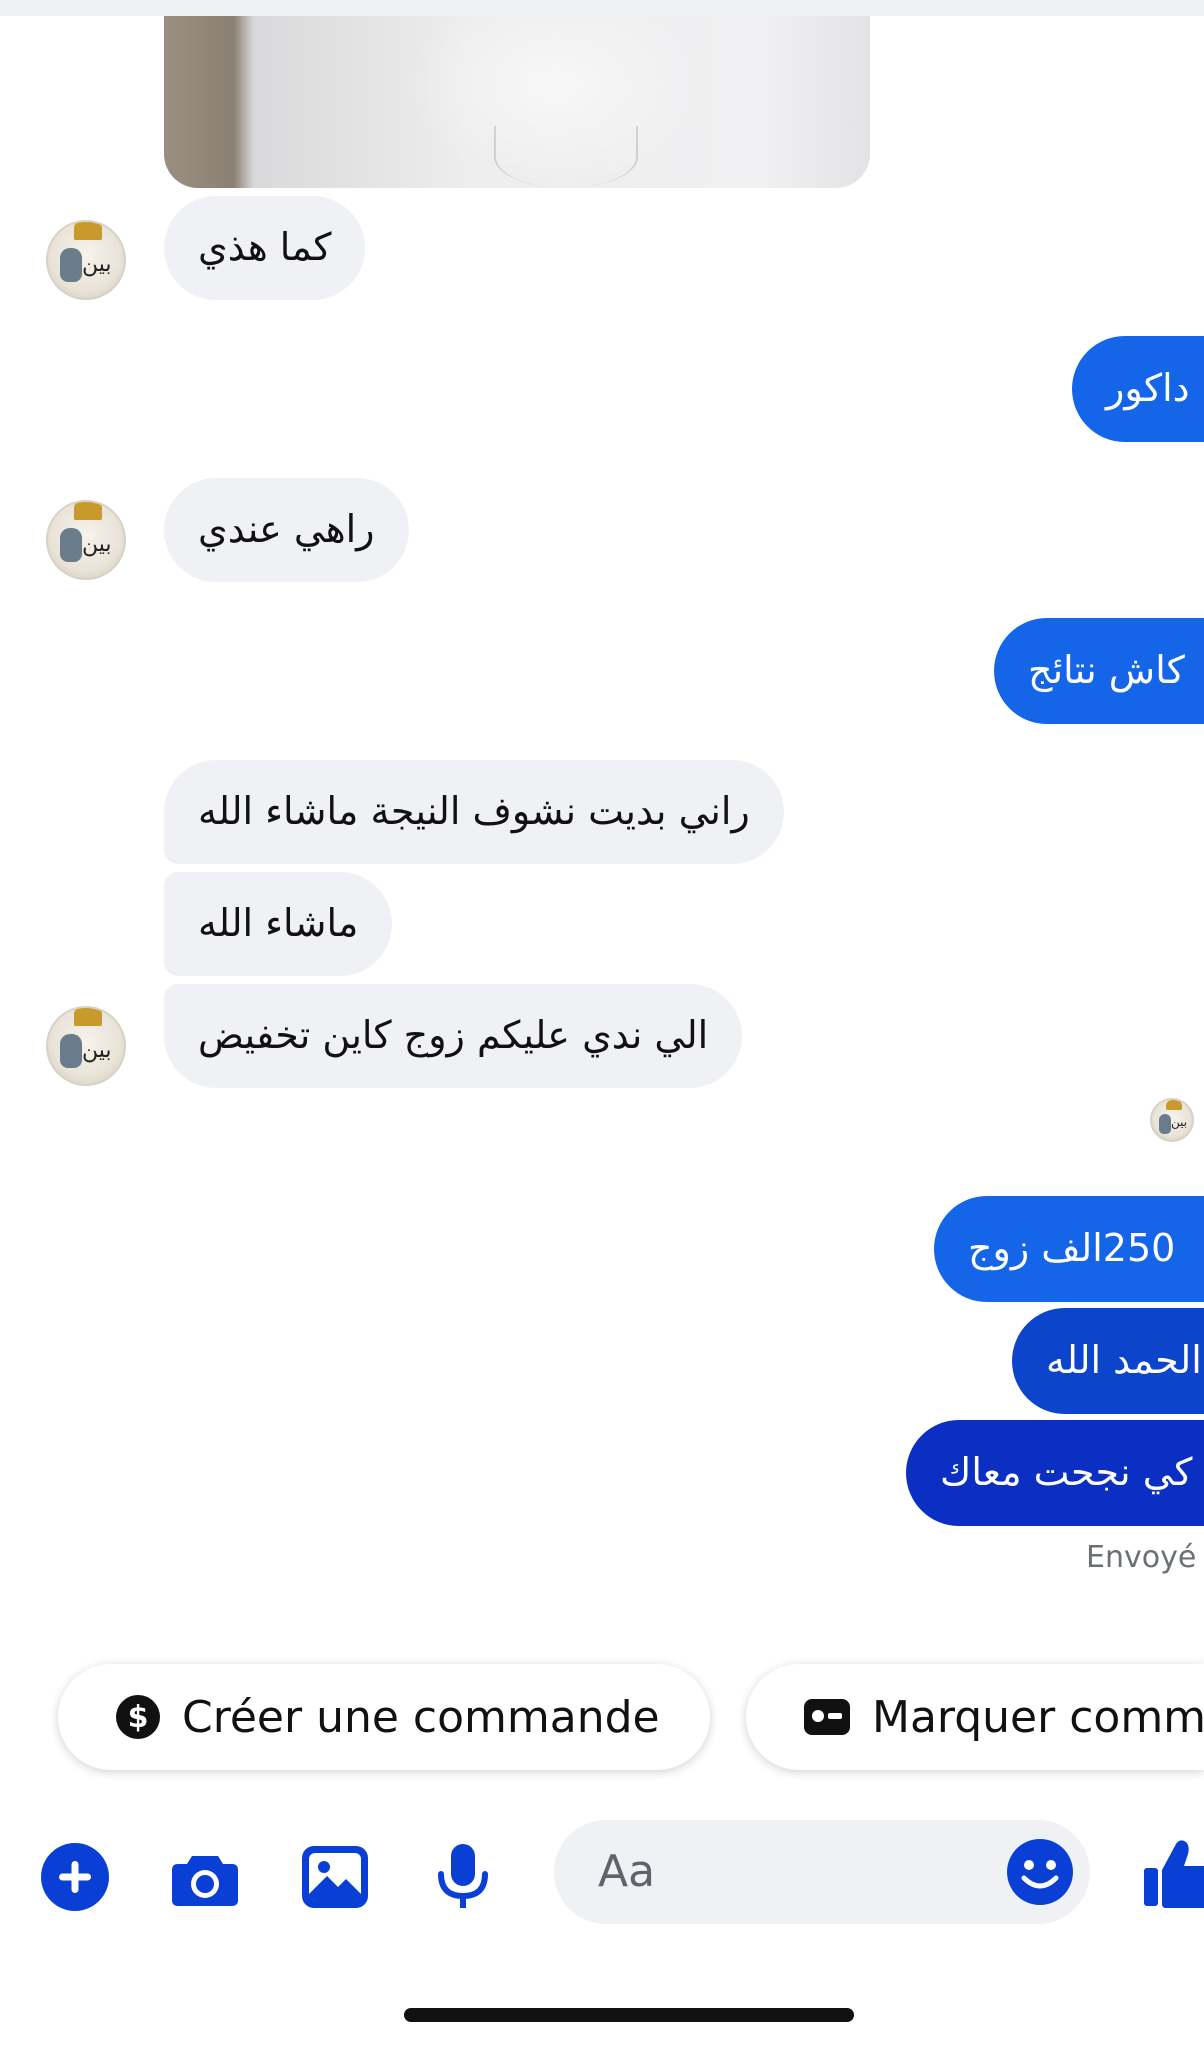  What do you see at coordinates (335, 1877) in the screenshot?
I see `gallery-icon` at bounding box center [335, 1877].